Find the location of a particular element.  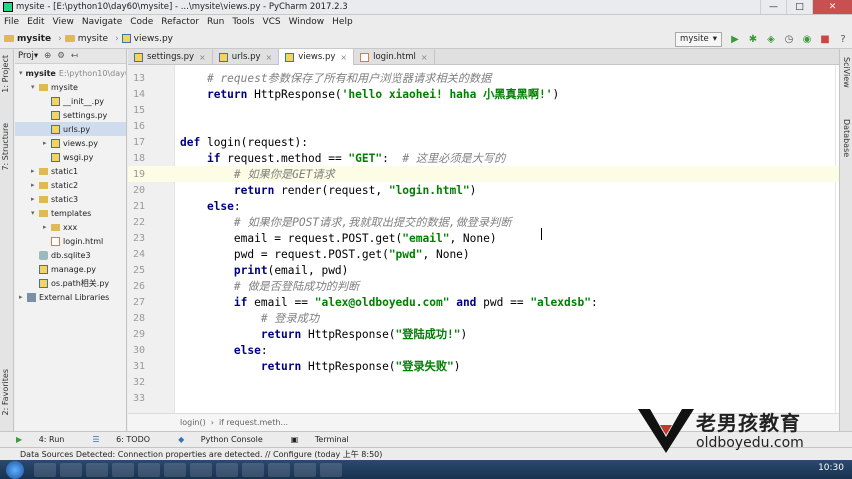

stop-icon: ■ is located at coordinates (825, 39).